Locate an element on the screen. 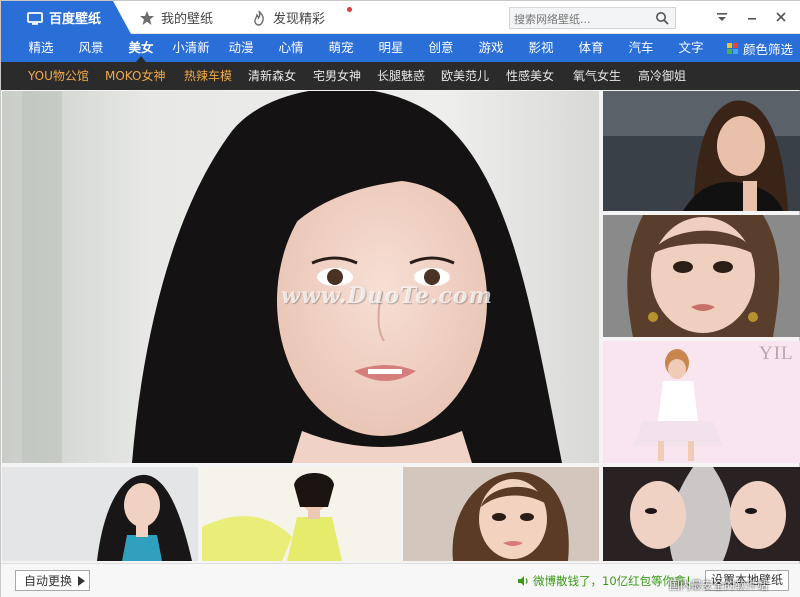 This screenshot has height=597, width=800. tile-logo-text: YIL is located at coordinates (776, 353).